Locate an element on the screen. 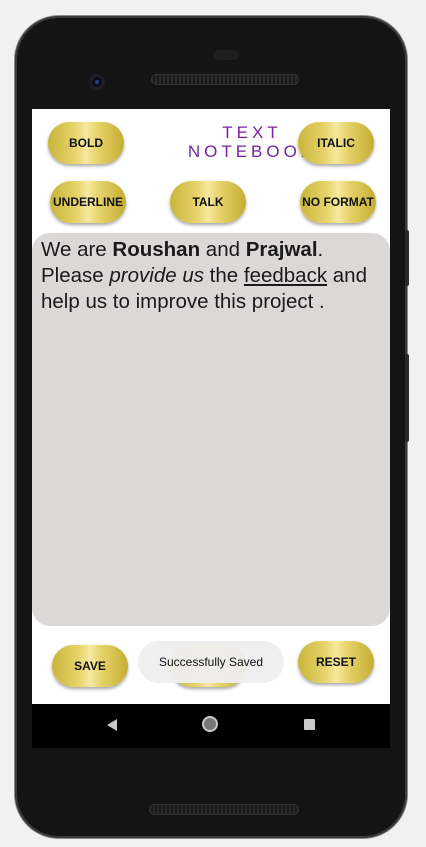  save-button: SAVE is located at coordinates (90, 666).